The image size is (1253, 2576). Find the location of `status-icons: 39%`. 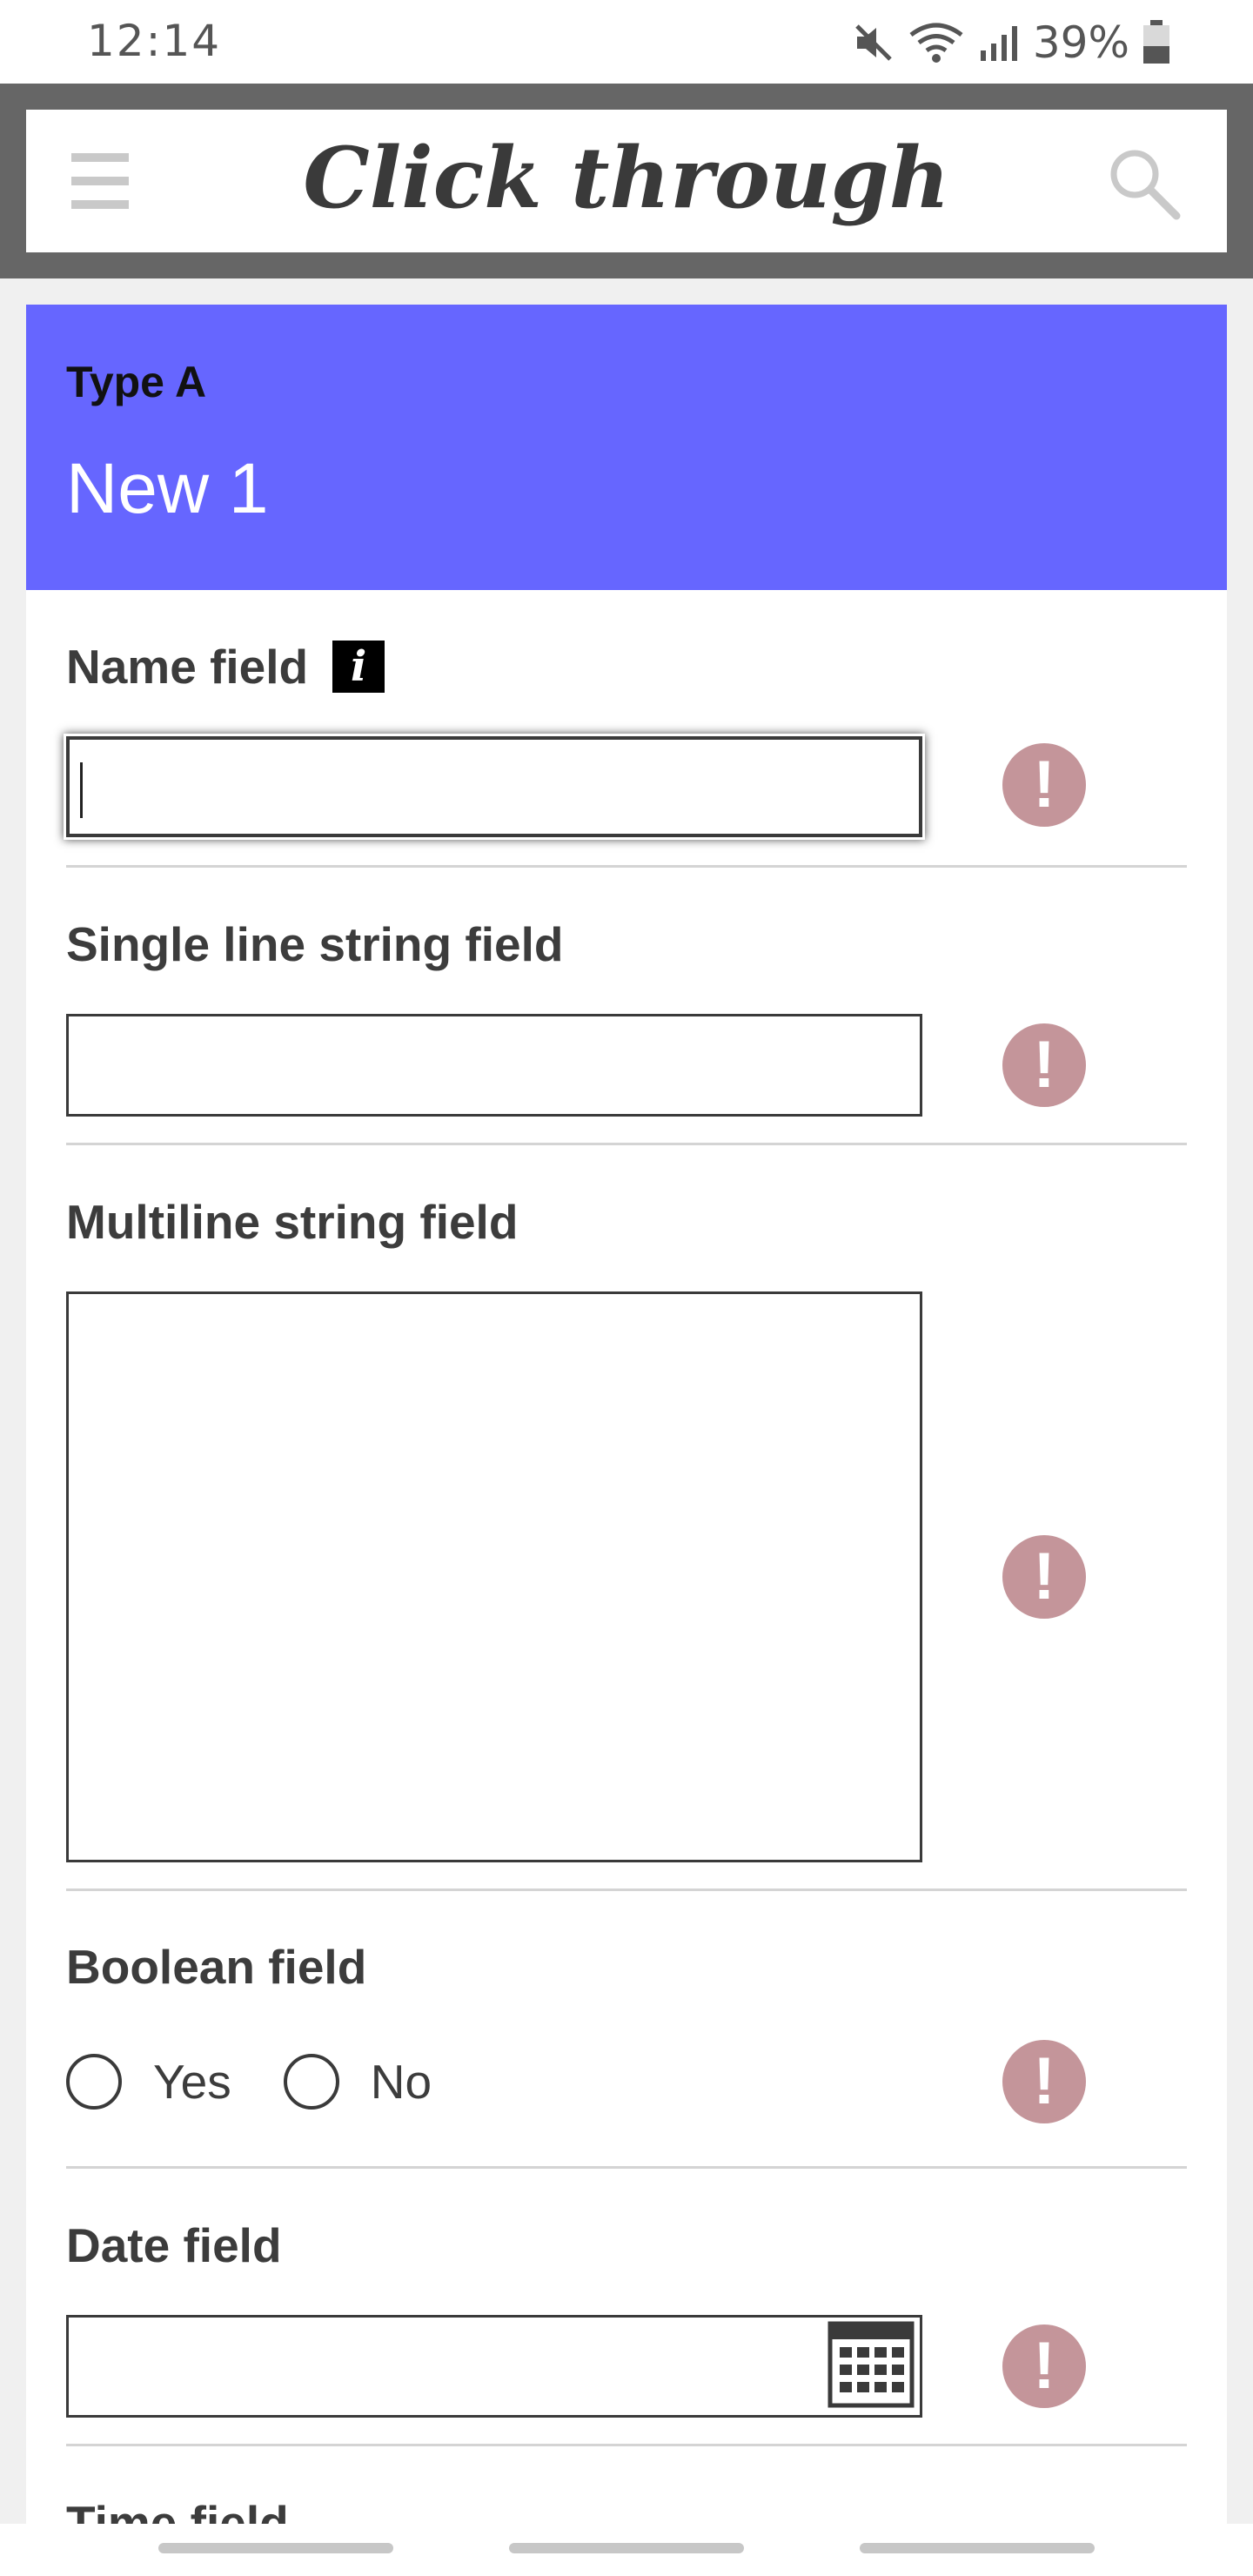

status-icons: 39% is located at coordinates (1011, 43).